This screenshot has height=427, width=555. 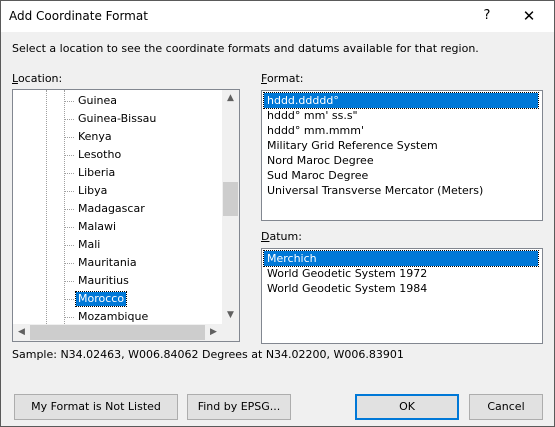 What do you see at coordinates (103, 280) in the screenshot?
I see `tree-item-label: Mauritius` at bounding box center [103, 280].